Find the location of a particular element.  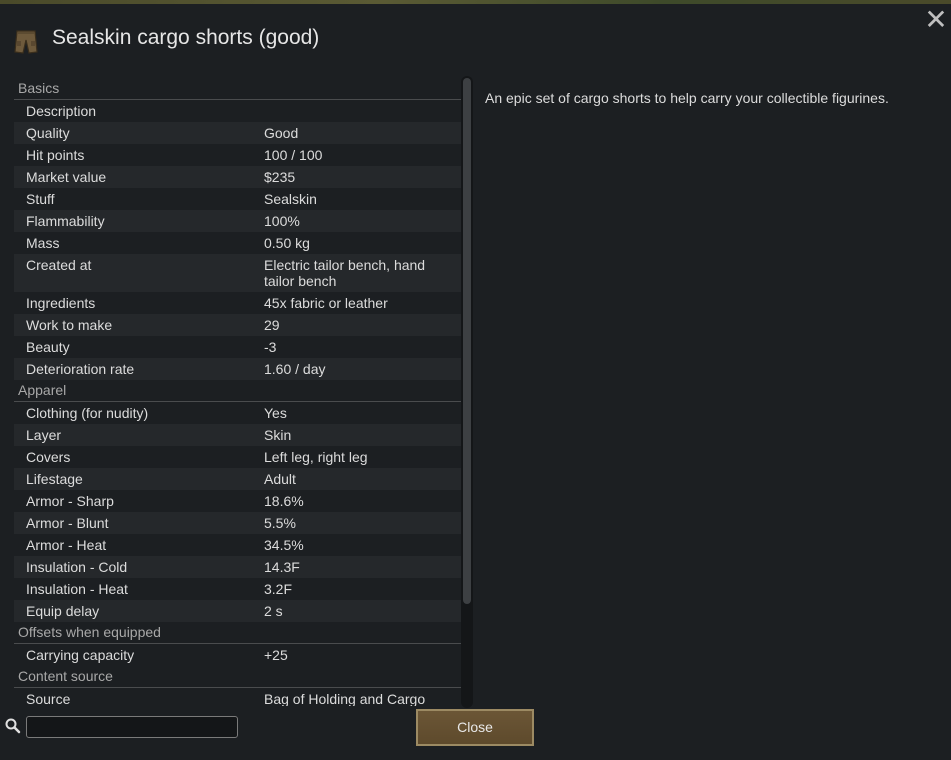

stat-label: Market value is located at coordinates (66, 177).